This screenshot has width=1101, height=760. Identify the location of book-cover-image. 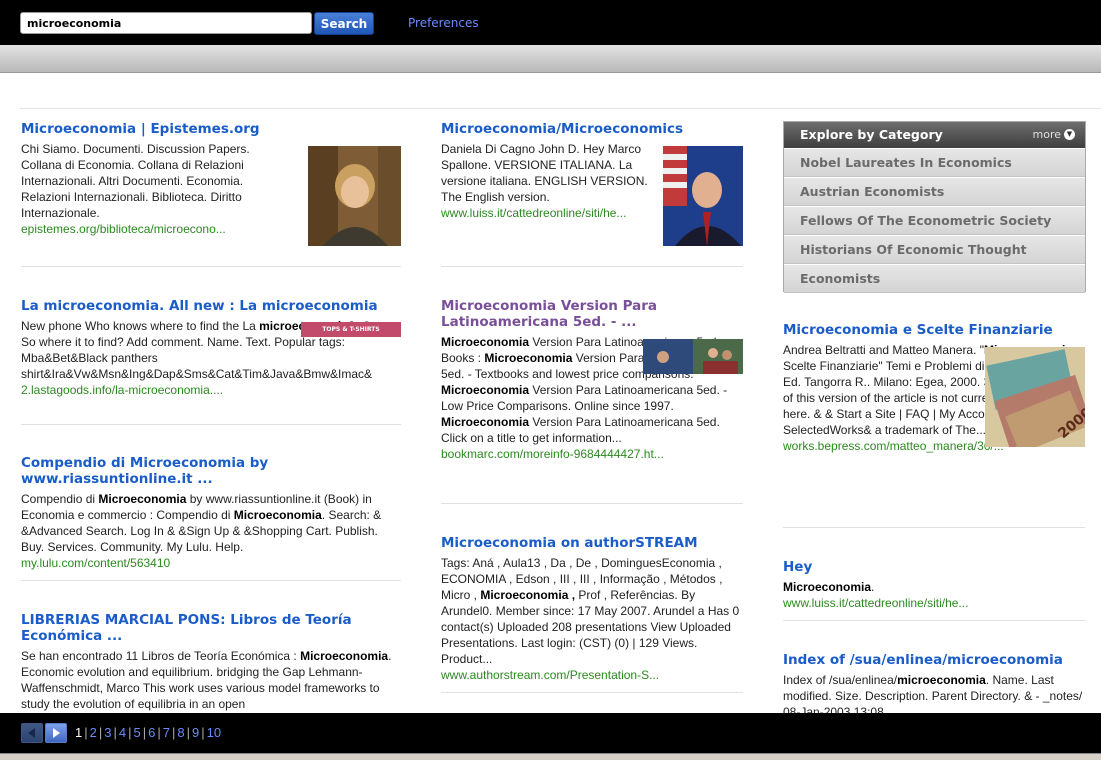
(693, 356).